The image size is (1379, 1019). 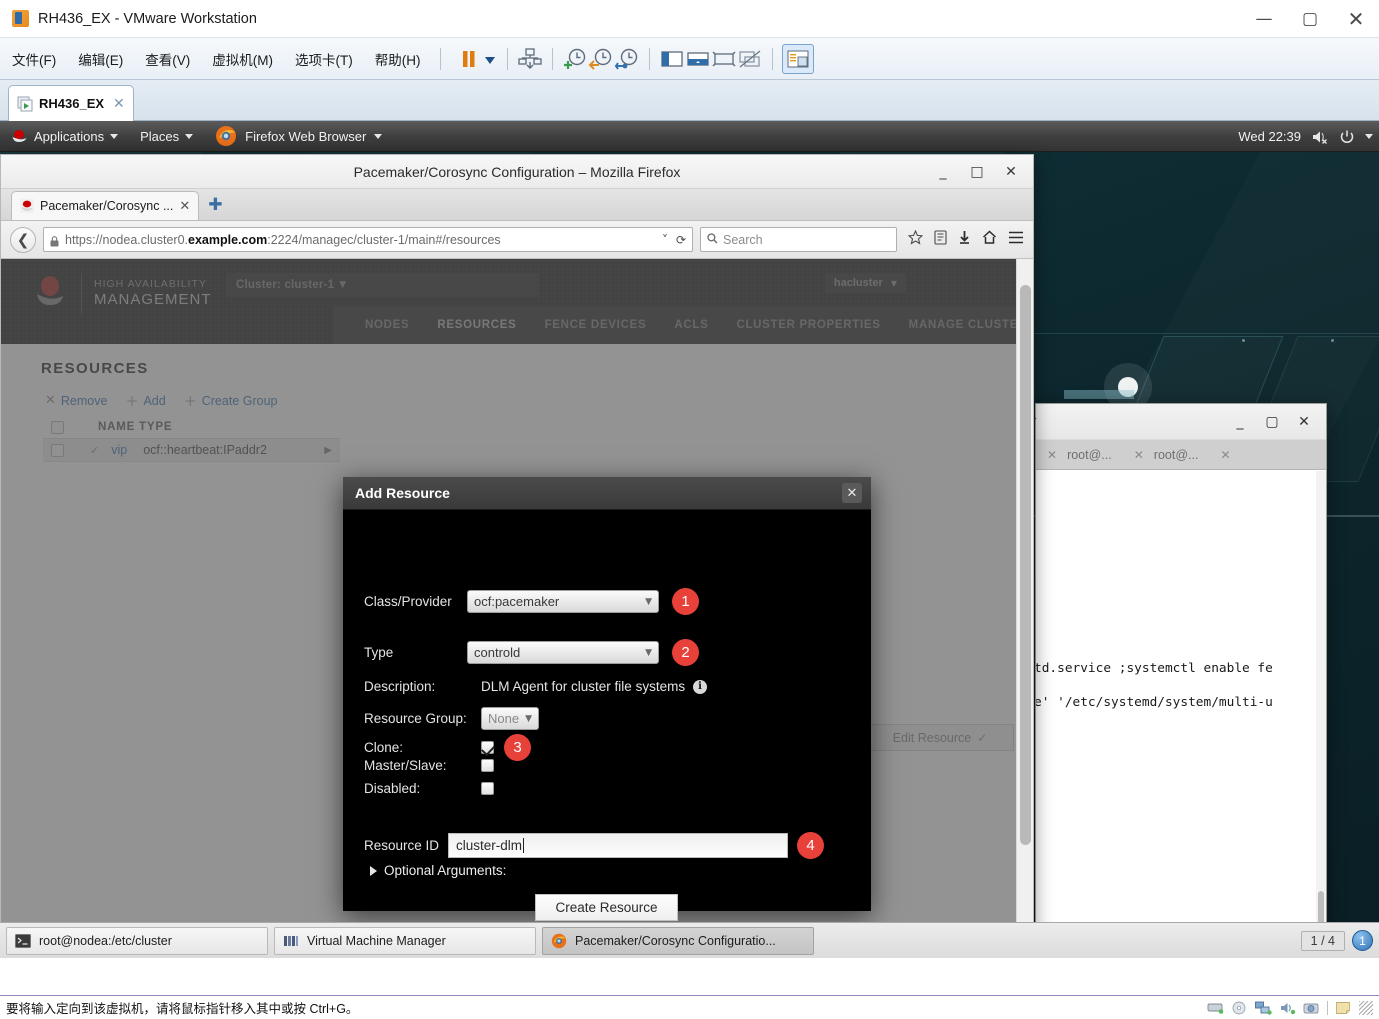 What do you see at coordinates (672, 59) in the screenshot?
I see `show-sidebar-icon` at bounding box center [672, 59].